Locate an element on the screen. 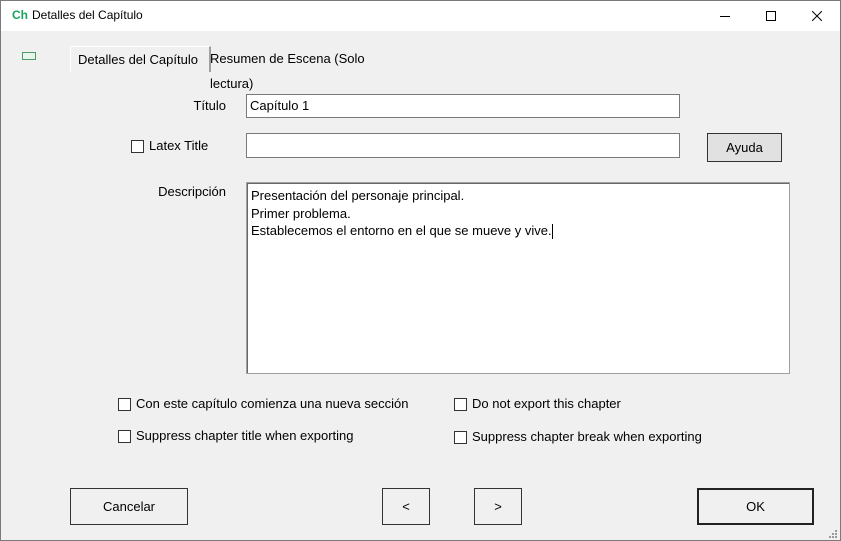 This screenshot has width=841, height=541. ayuda-button-label: Ayuda is located at coordinates (744, 147).